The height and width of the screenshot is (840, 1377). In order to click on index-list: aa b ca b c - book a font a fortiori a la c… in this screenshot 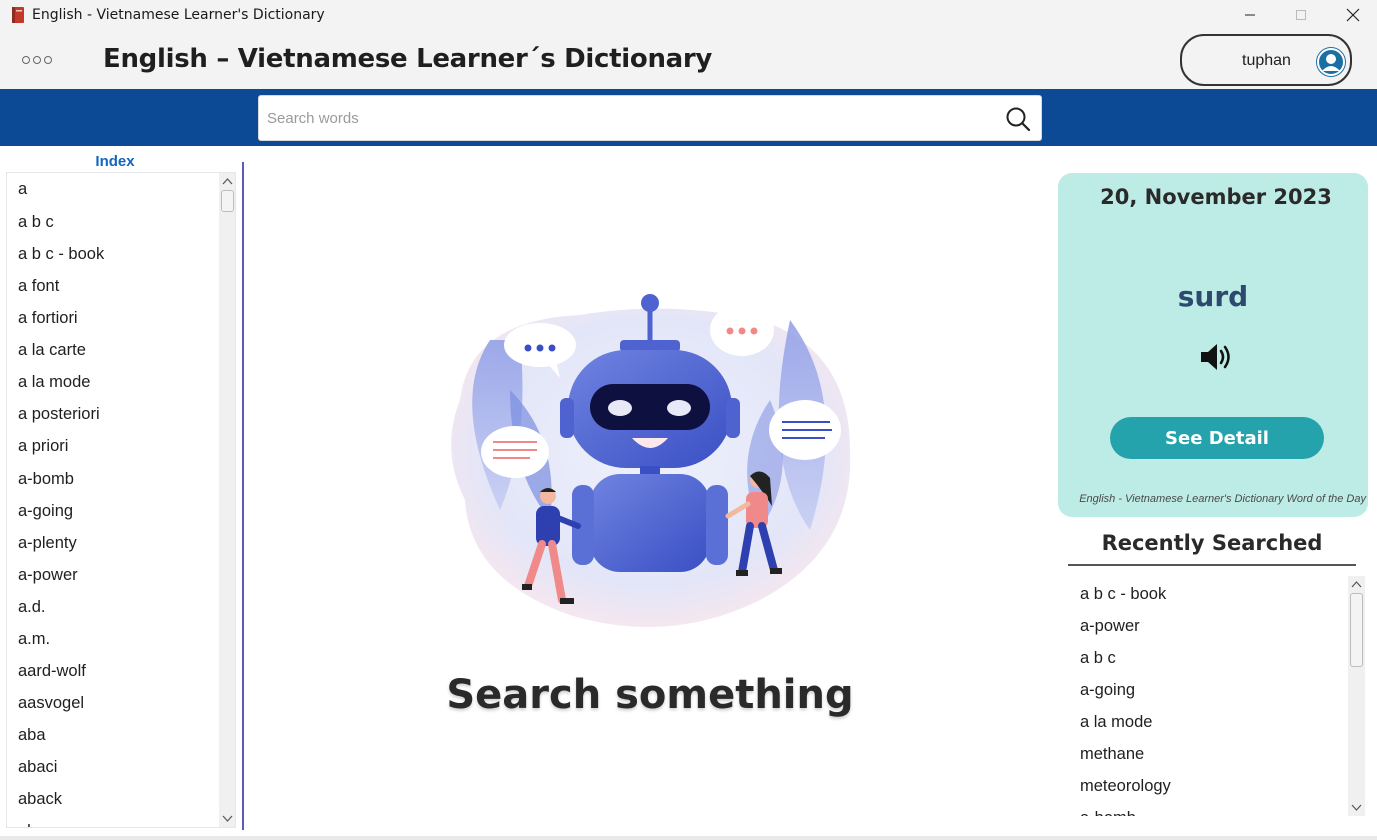, I will do `click(113, 500)`.